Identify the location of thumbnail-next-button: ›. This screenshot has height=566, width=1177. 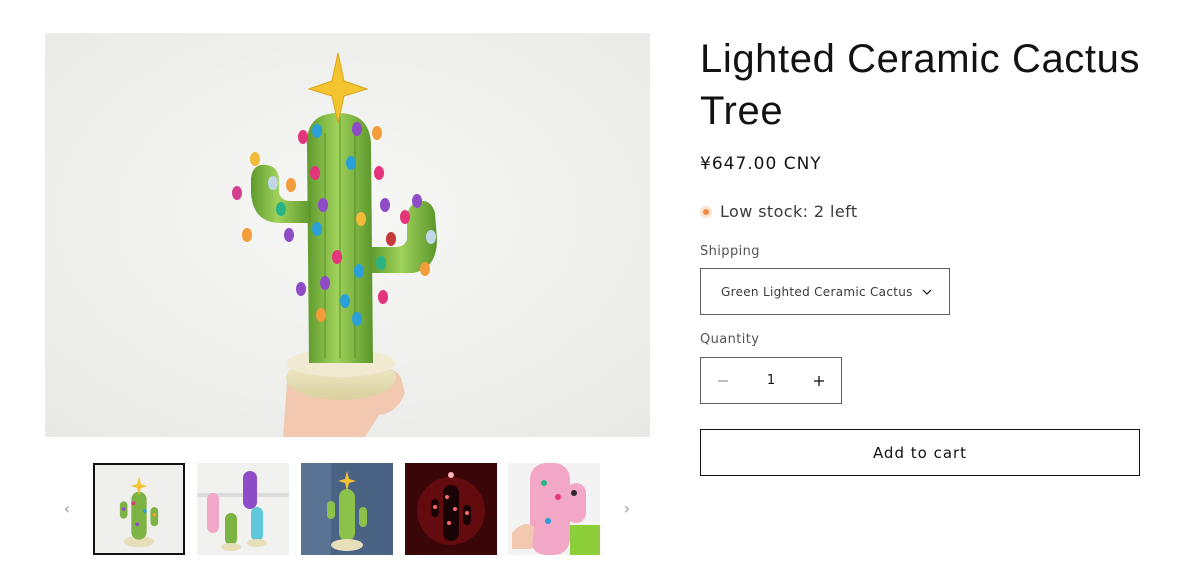
(627, 509).